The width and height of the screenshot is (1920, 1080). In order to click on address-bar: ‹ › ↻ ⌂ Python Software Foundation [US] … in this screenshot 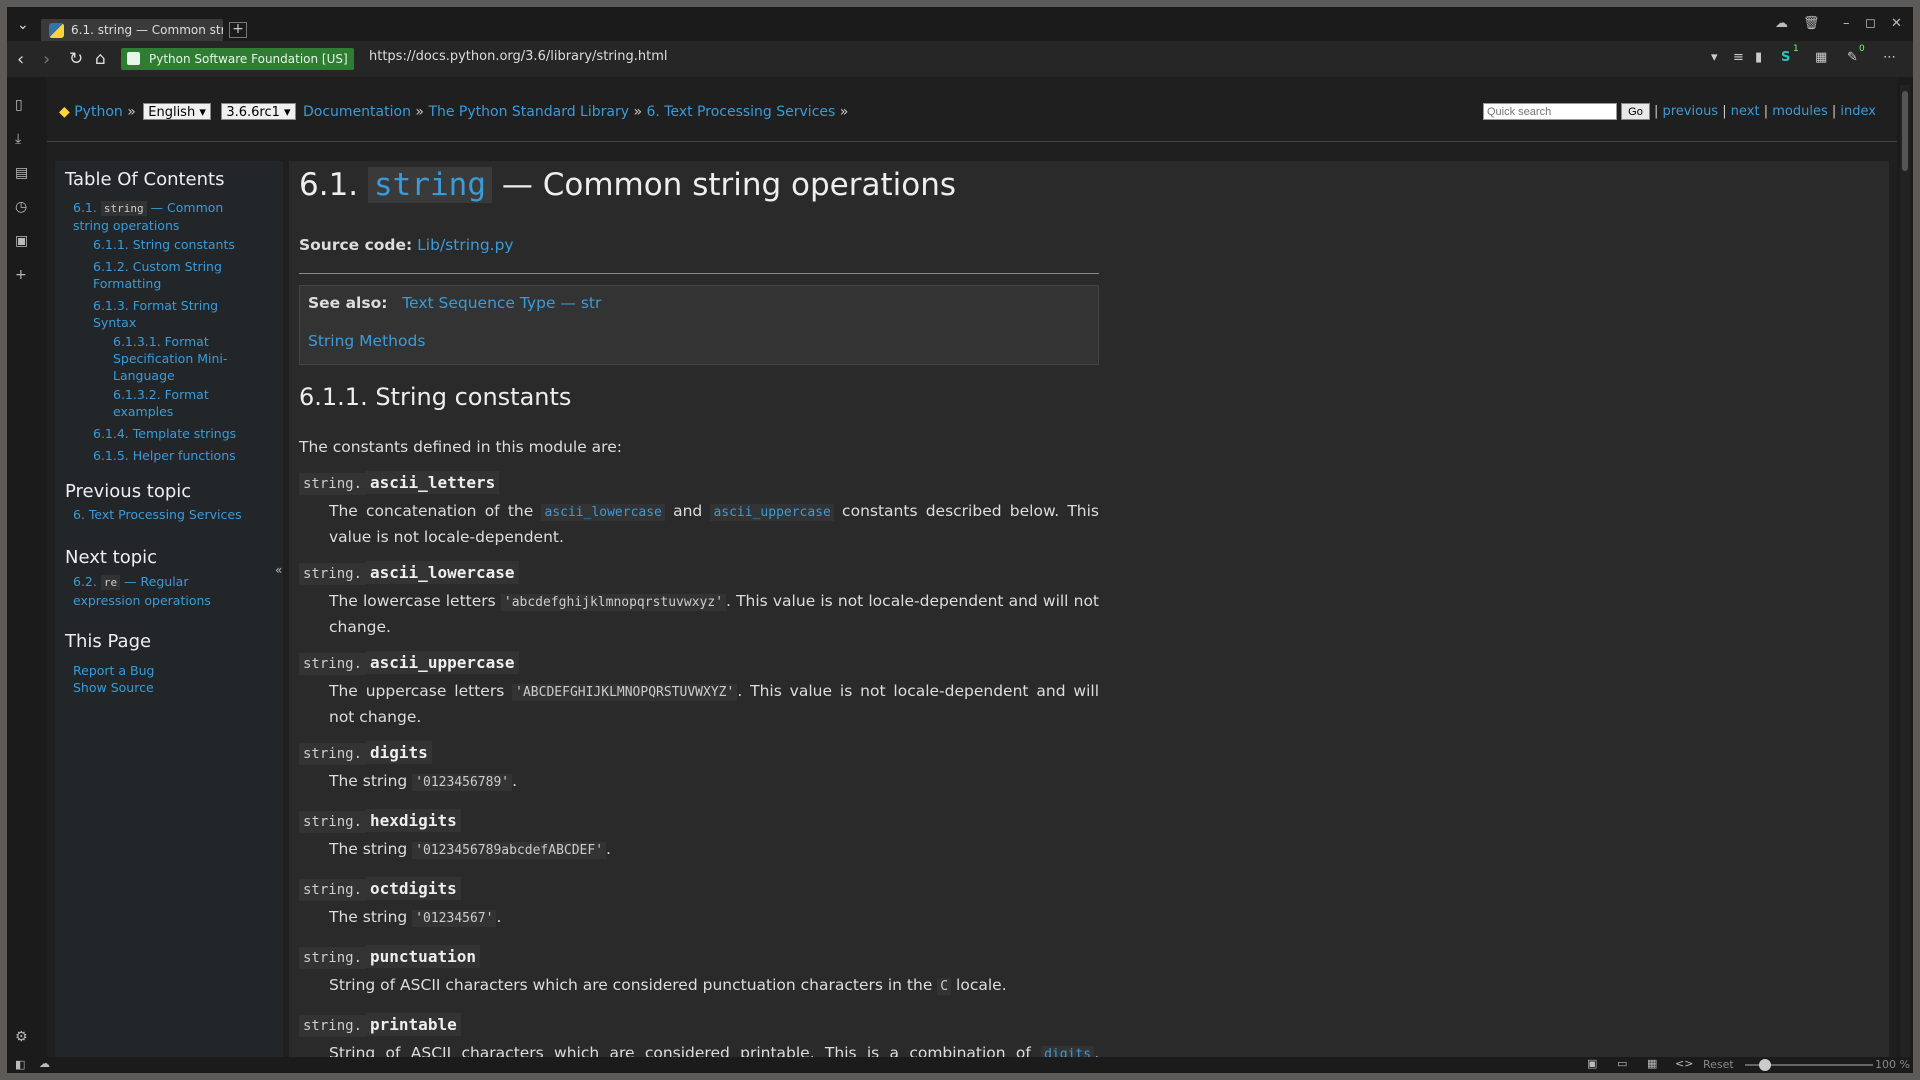, I will do `click(960, 59)`.